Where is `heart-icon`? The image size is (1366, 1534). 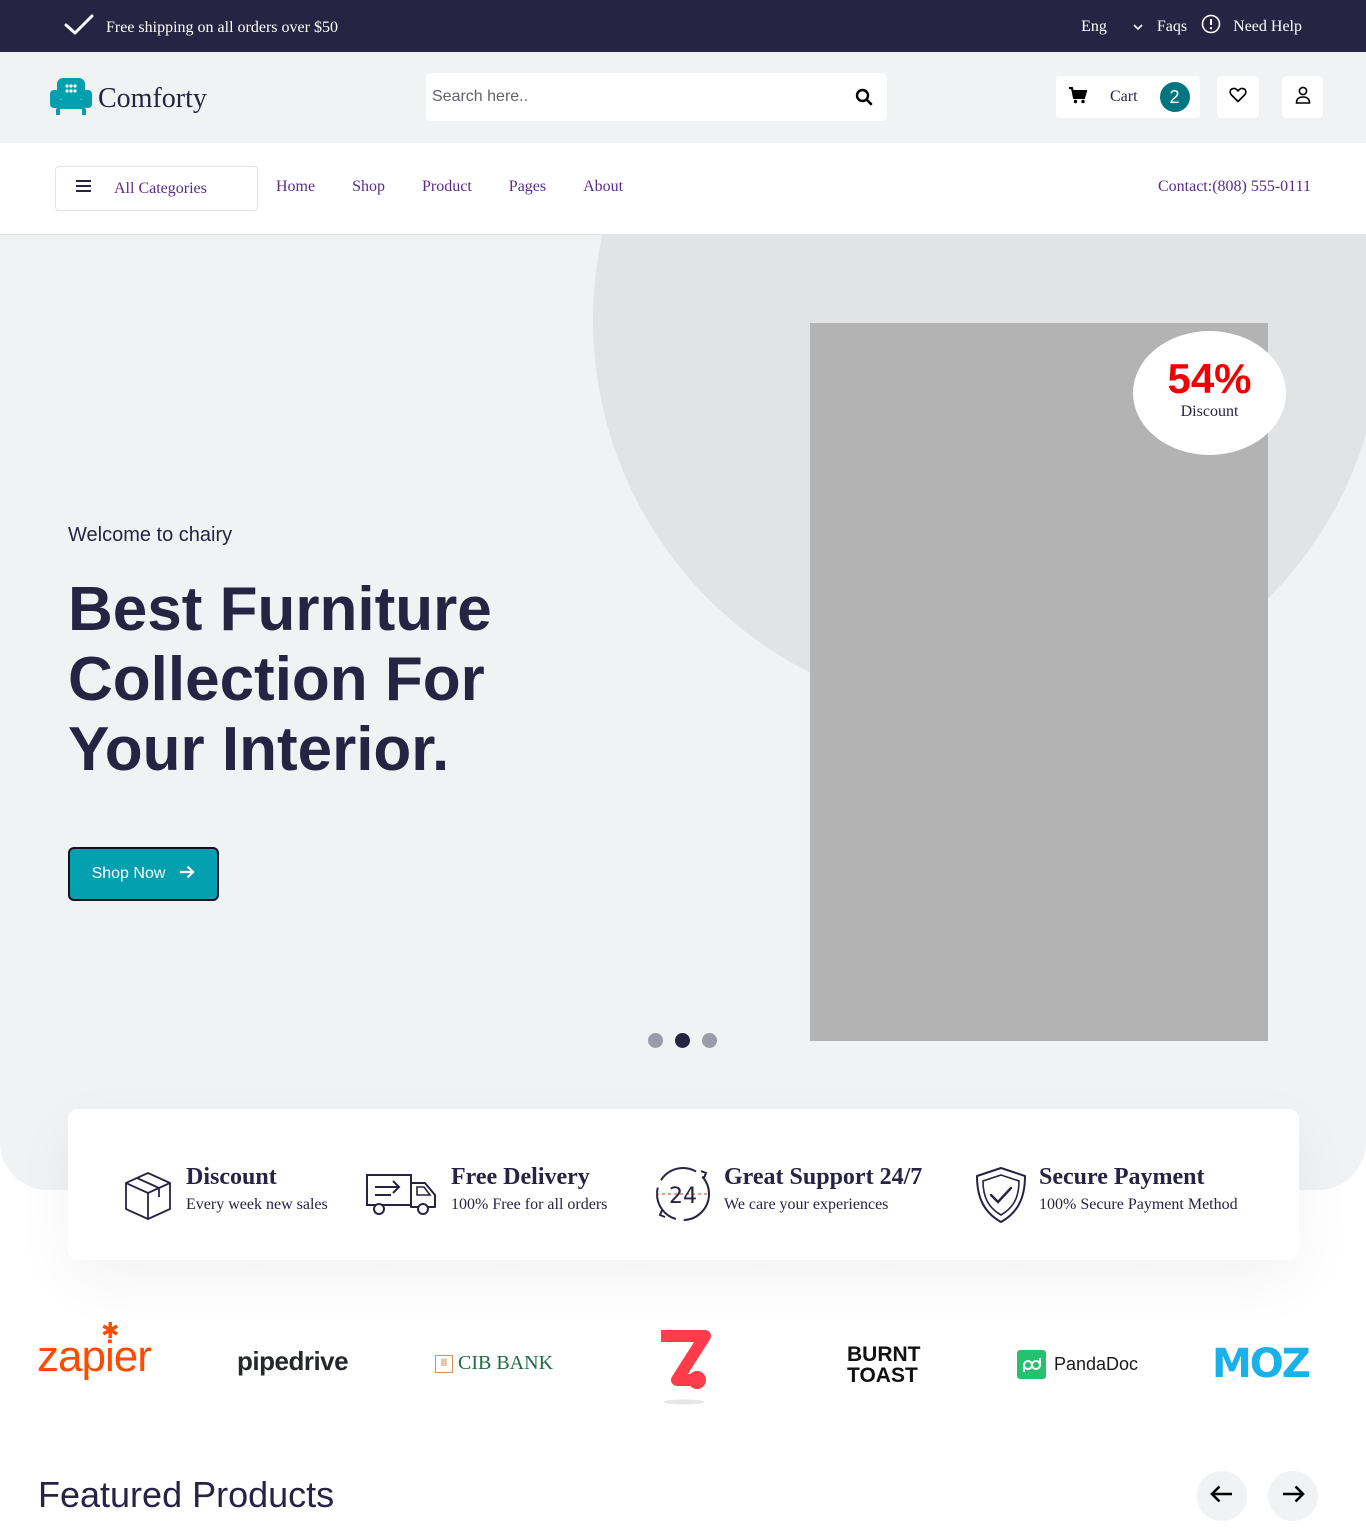 heart-icon is located at coordinates (1238, 97).